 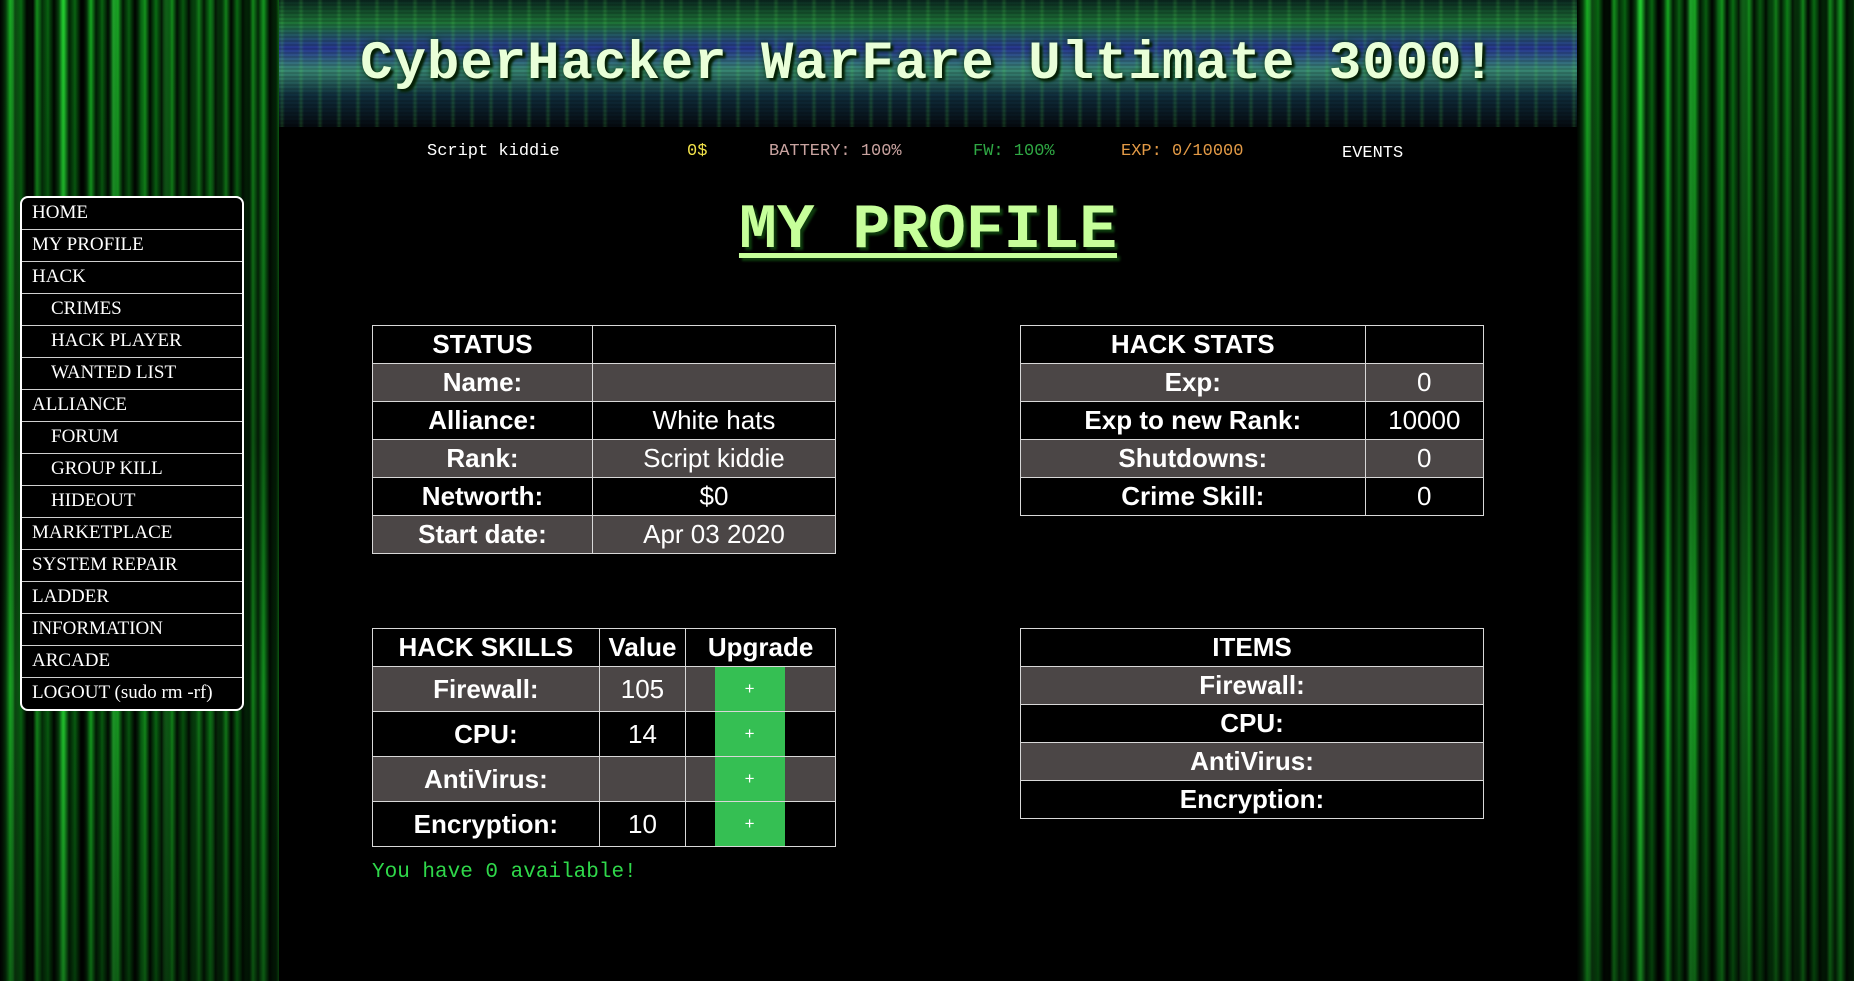 I want to click on status-firewall: FW: 100%, so click(x=1014, y=151).